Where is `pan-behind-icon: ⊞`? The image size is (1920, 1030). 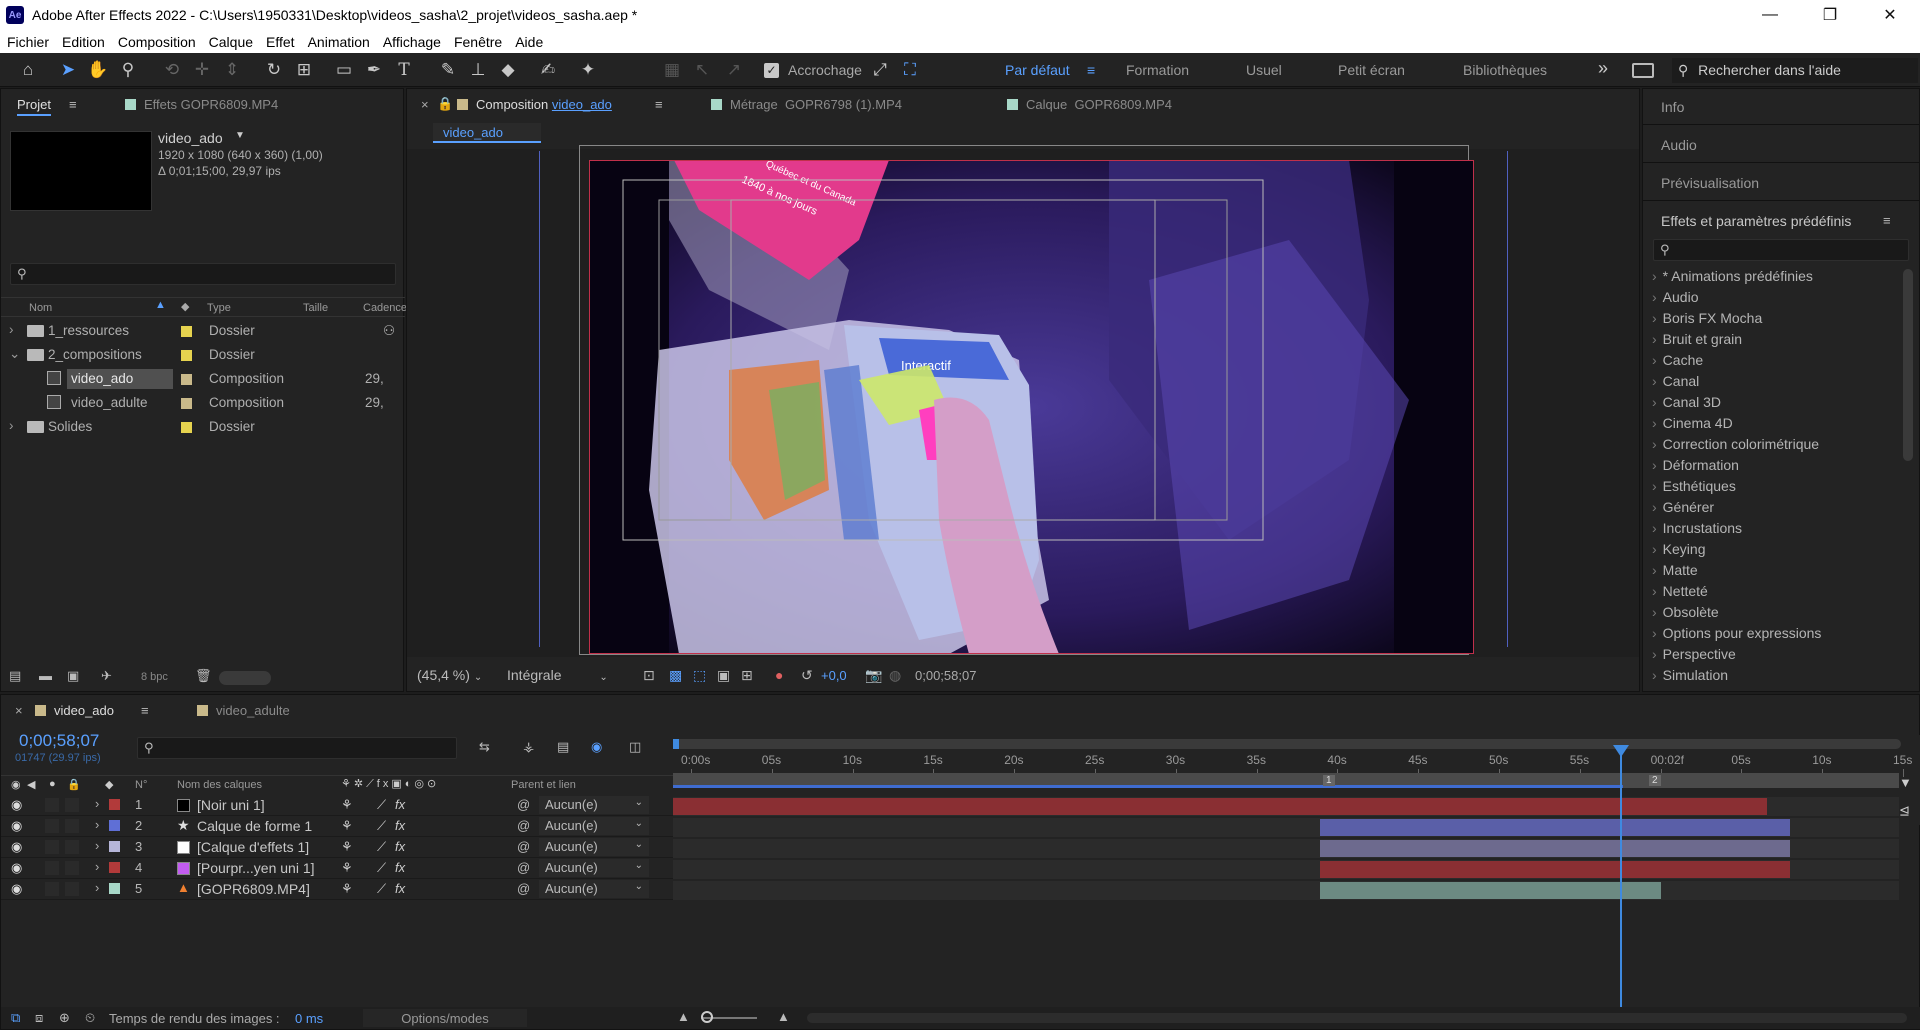
pan-behind-icon: ⊞ is located at coordinates (304, 70).